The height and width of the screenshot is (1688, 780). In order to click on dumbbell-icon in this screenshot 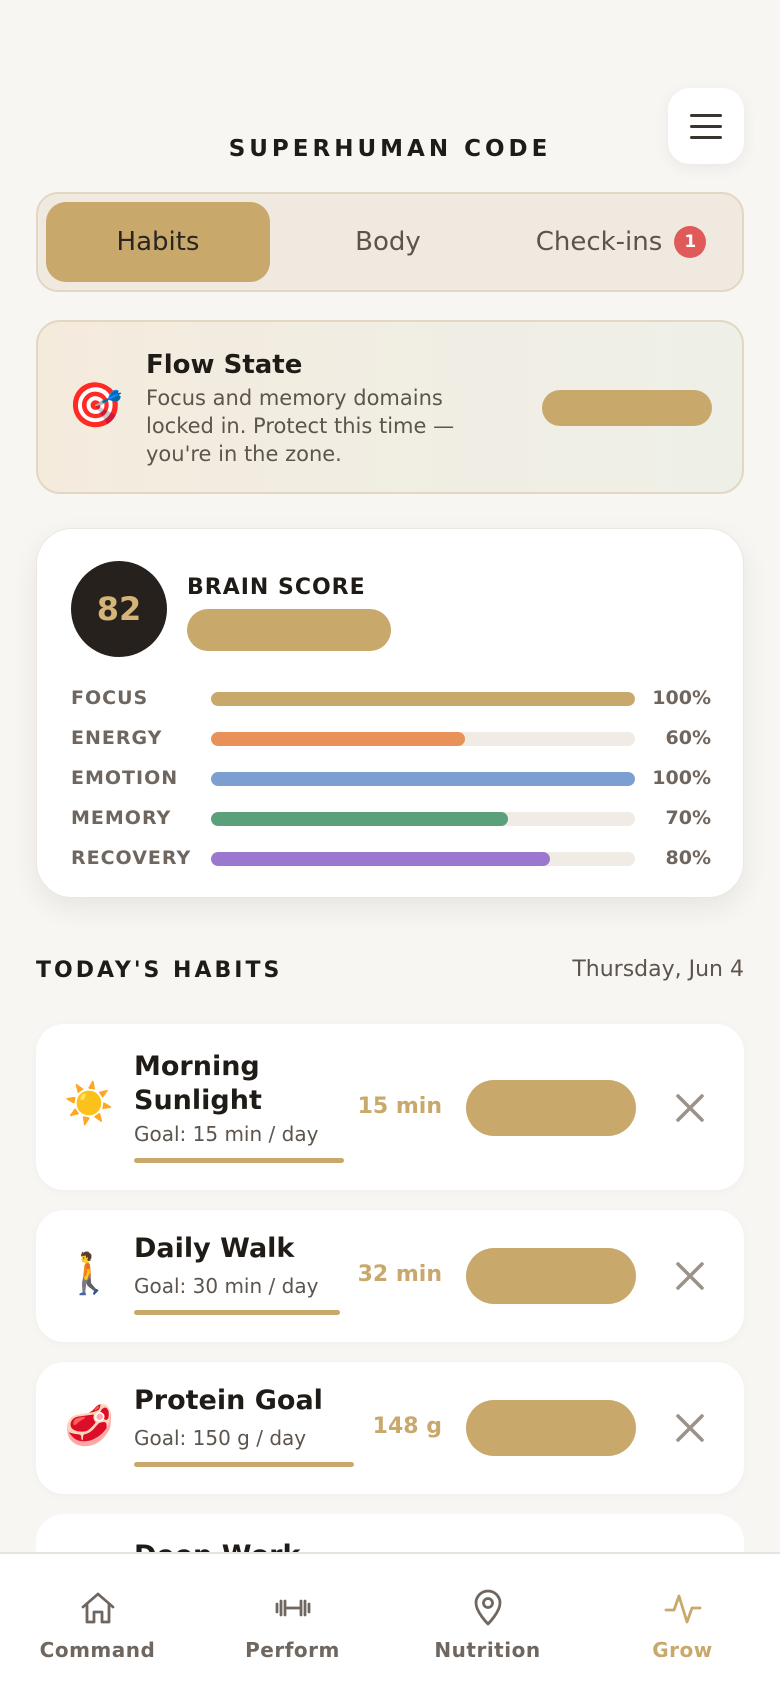, I will do `click(292, 1608)`.